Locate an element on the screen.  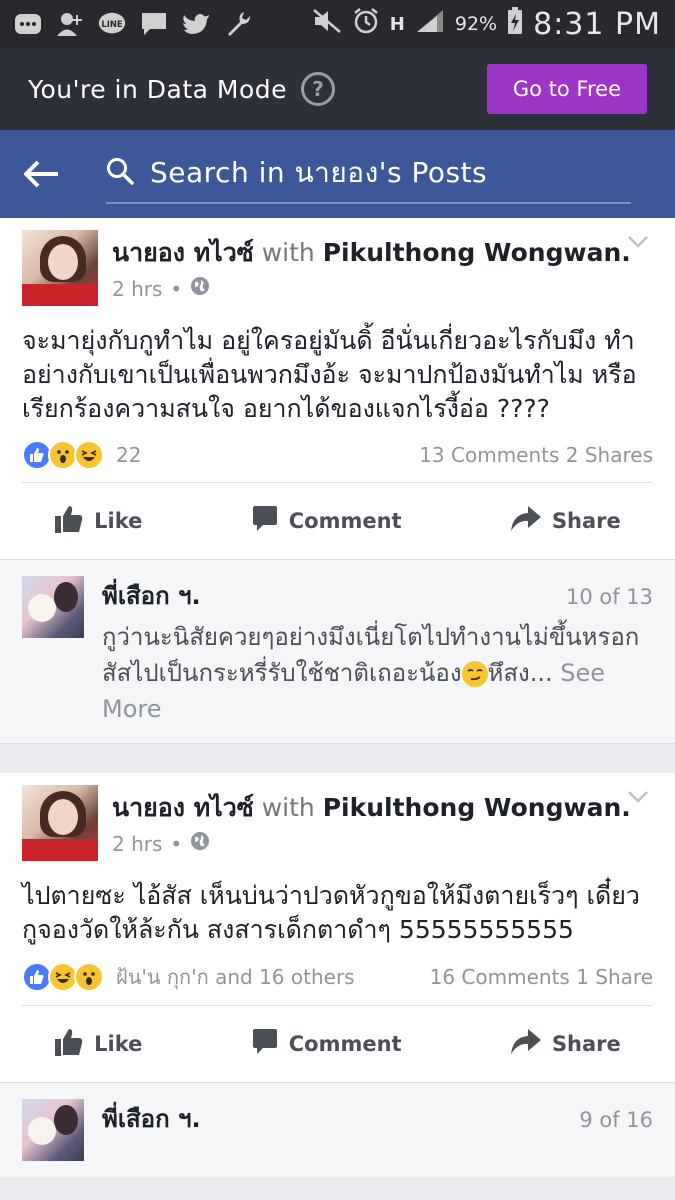
data-mode-banner: You're in Data Mode ? Go to Free is located at coordinates (337, 89).